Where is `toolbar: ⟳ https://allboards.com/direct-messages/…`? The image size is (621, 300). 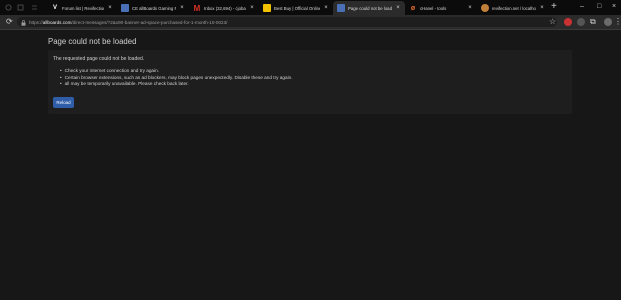
toolbar: ⟳ https://allboards.com/direct-messages/… is located at coordinates (310, 22).